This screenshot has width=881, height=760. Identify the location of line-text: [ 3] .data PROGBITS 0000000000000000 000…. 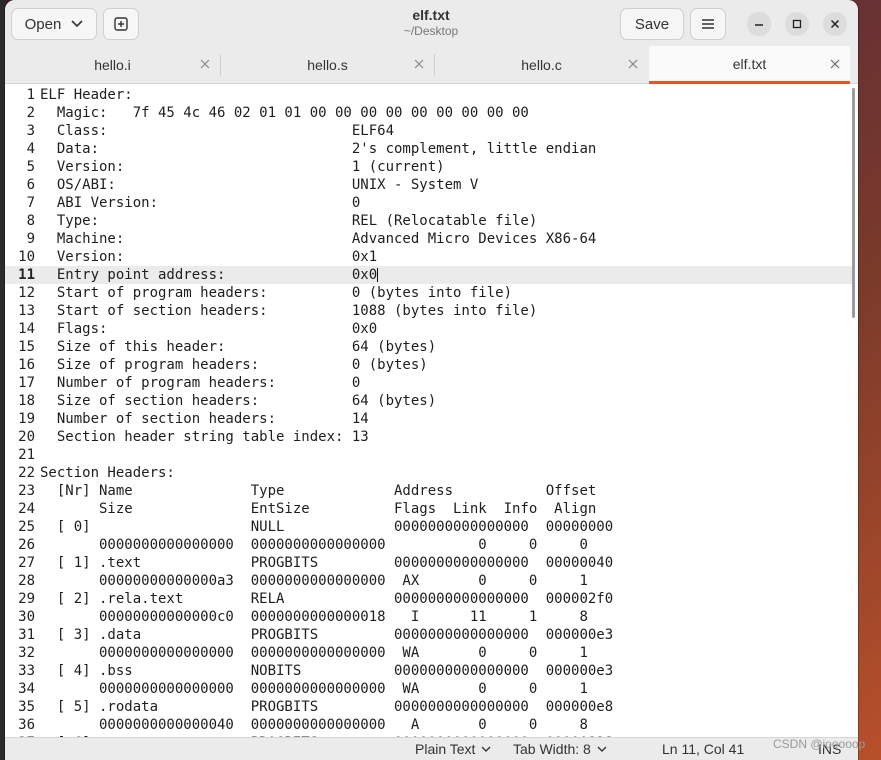
(327, 635).